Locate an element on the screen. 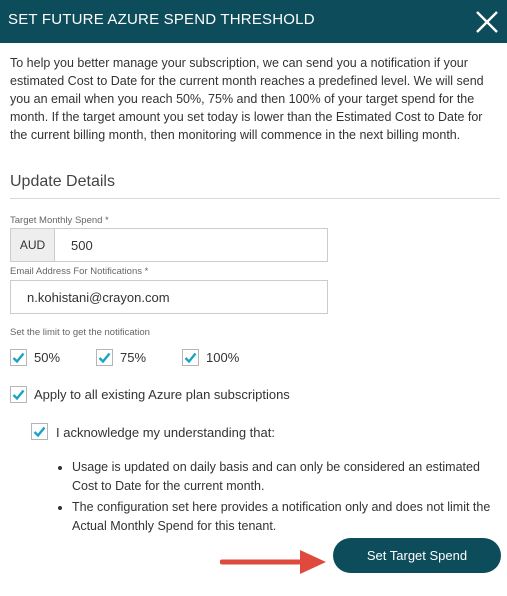 The image size is (507, 596). limit-50-label: 50% is located at coordinates (47, 357).